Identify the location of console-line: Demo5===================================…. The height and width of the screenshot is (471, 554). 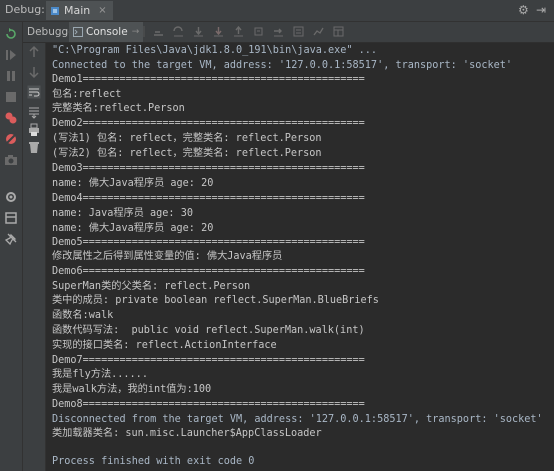
(208, 242).